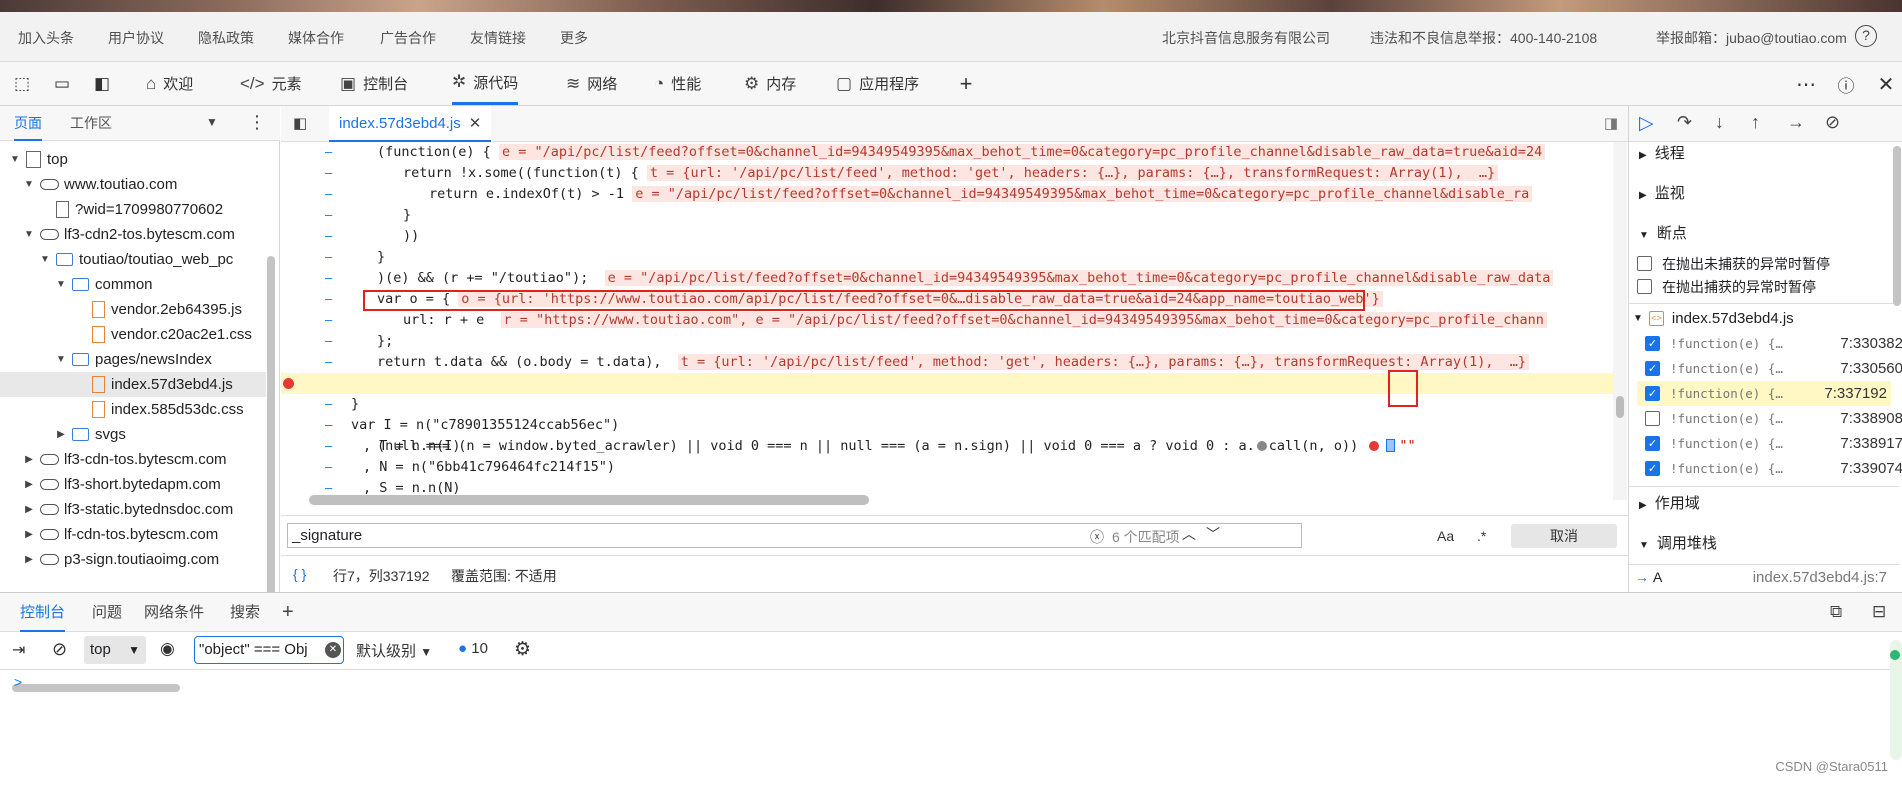 The image size is (1902, 788). What do you see at coordinates (473, 648) in the screenshot?
I see `issues-counter: ● 10` at bounding box center [473, 648].